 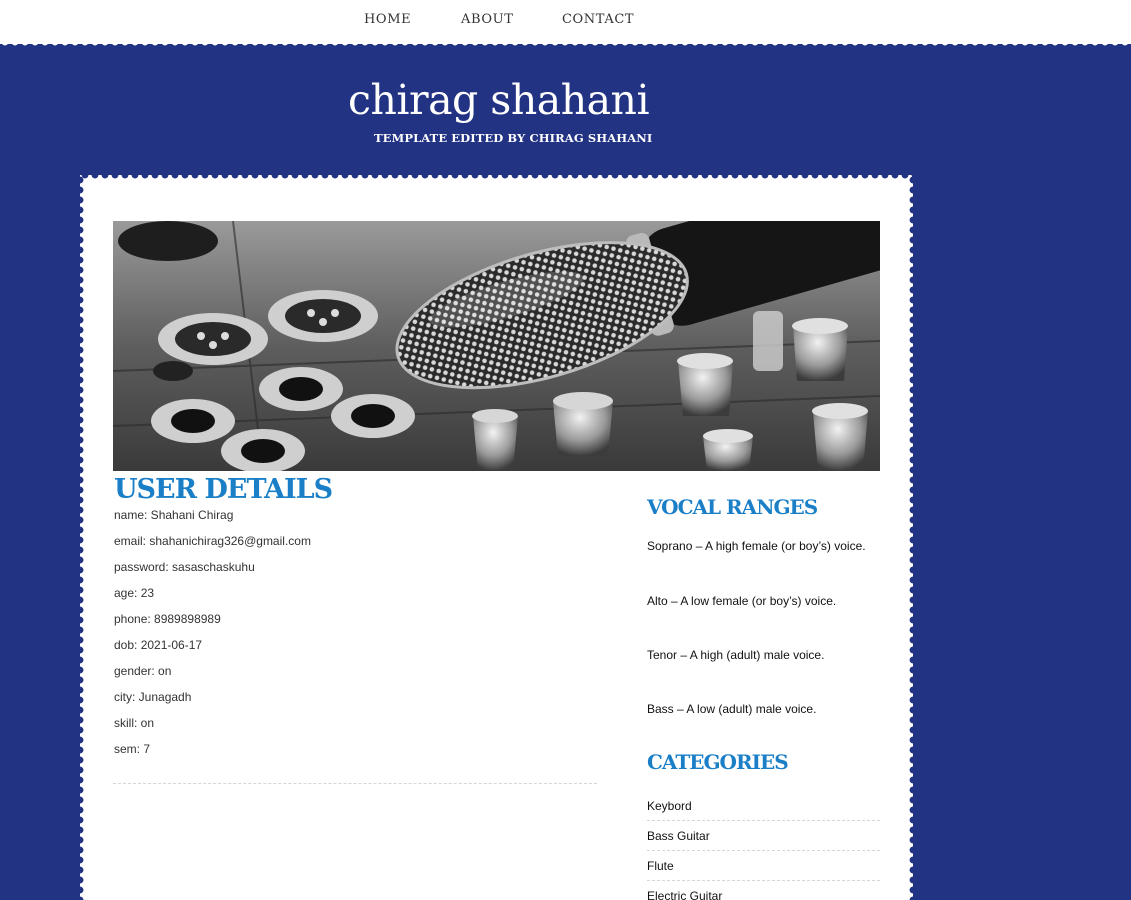 What do you see at coordinates (184, 567) in the screenshot?
I see `detail-password: password: sasaschaskuhu` at bounding box center [184, 567].